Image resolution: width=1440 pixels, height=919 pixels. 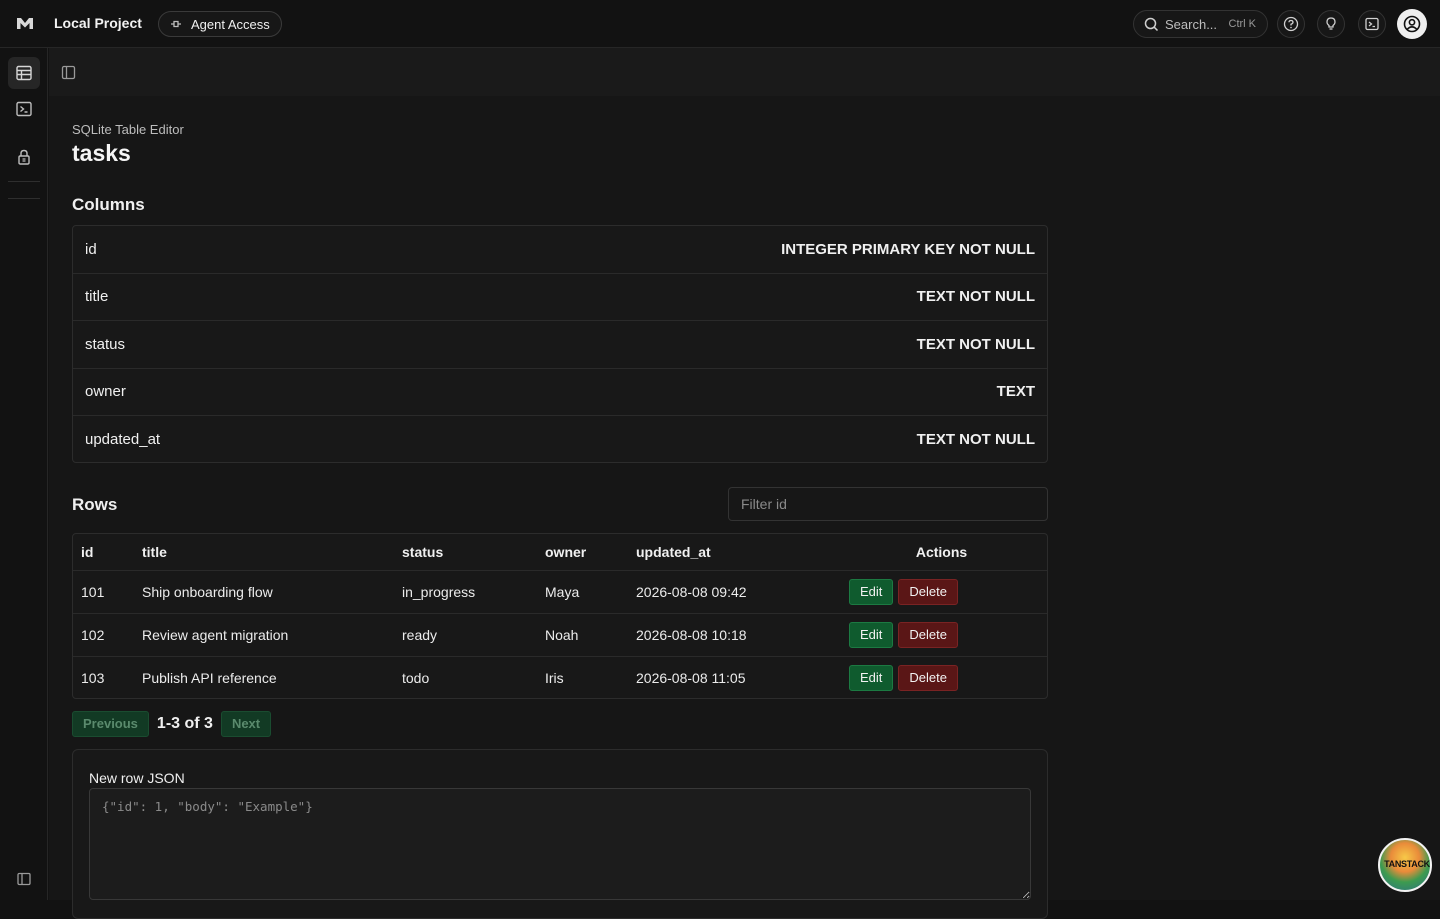 I want to click on column-row: status TEXT NOT NULL, so click(x=560, y=345).